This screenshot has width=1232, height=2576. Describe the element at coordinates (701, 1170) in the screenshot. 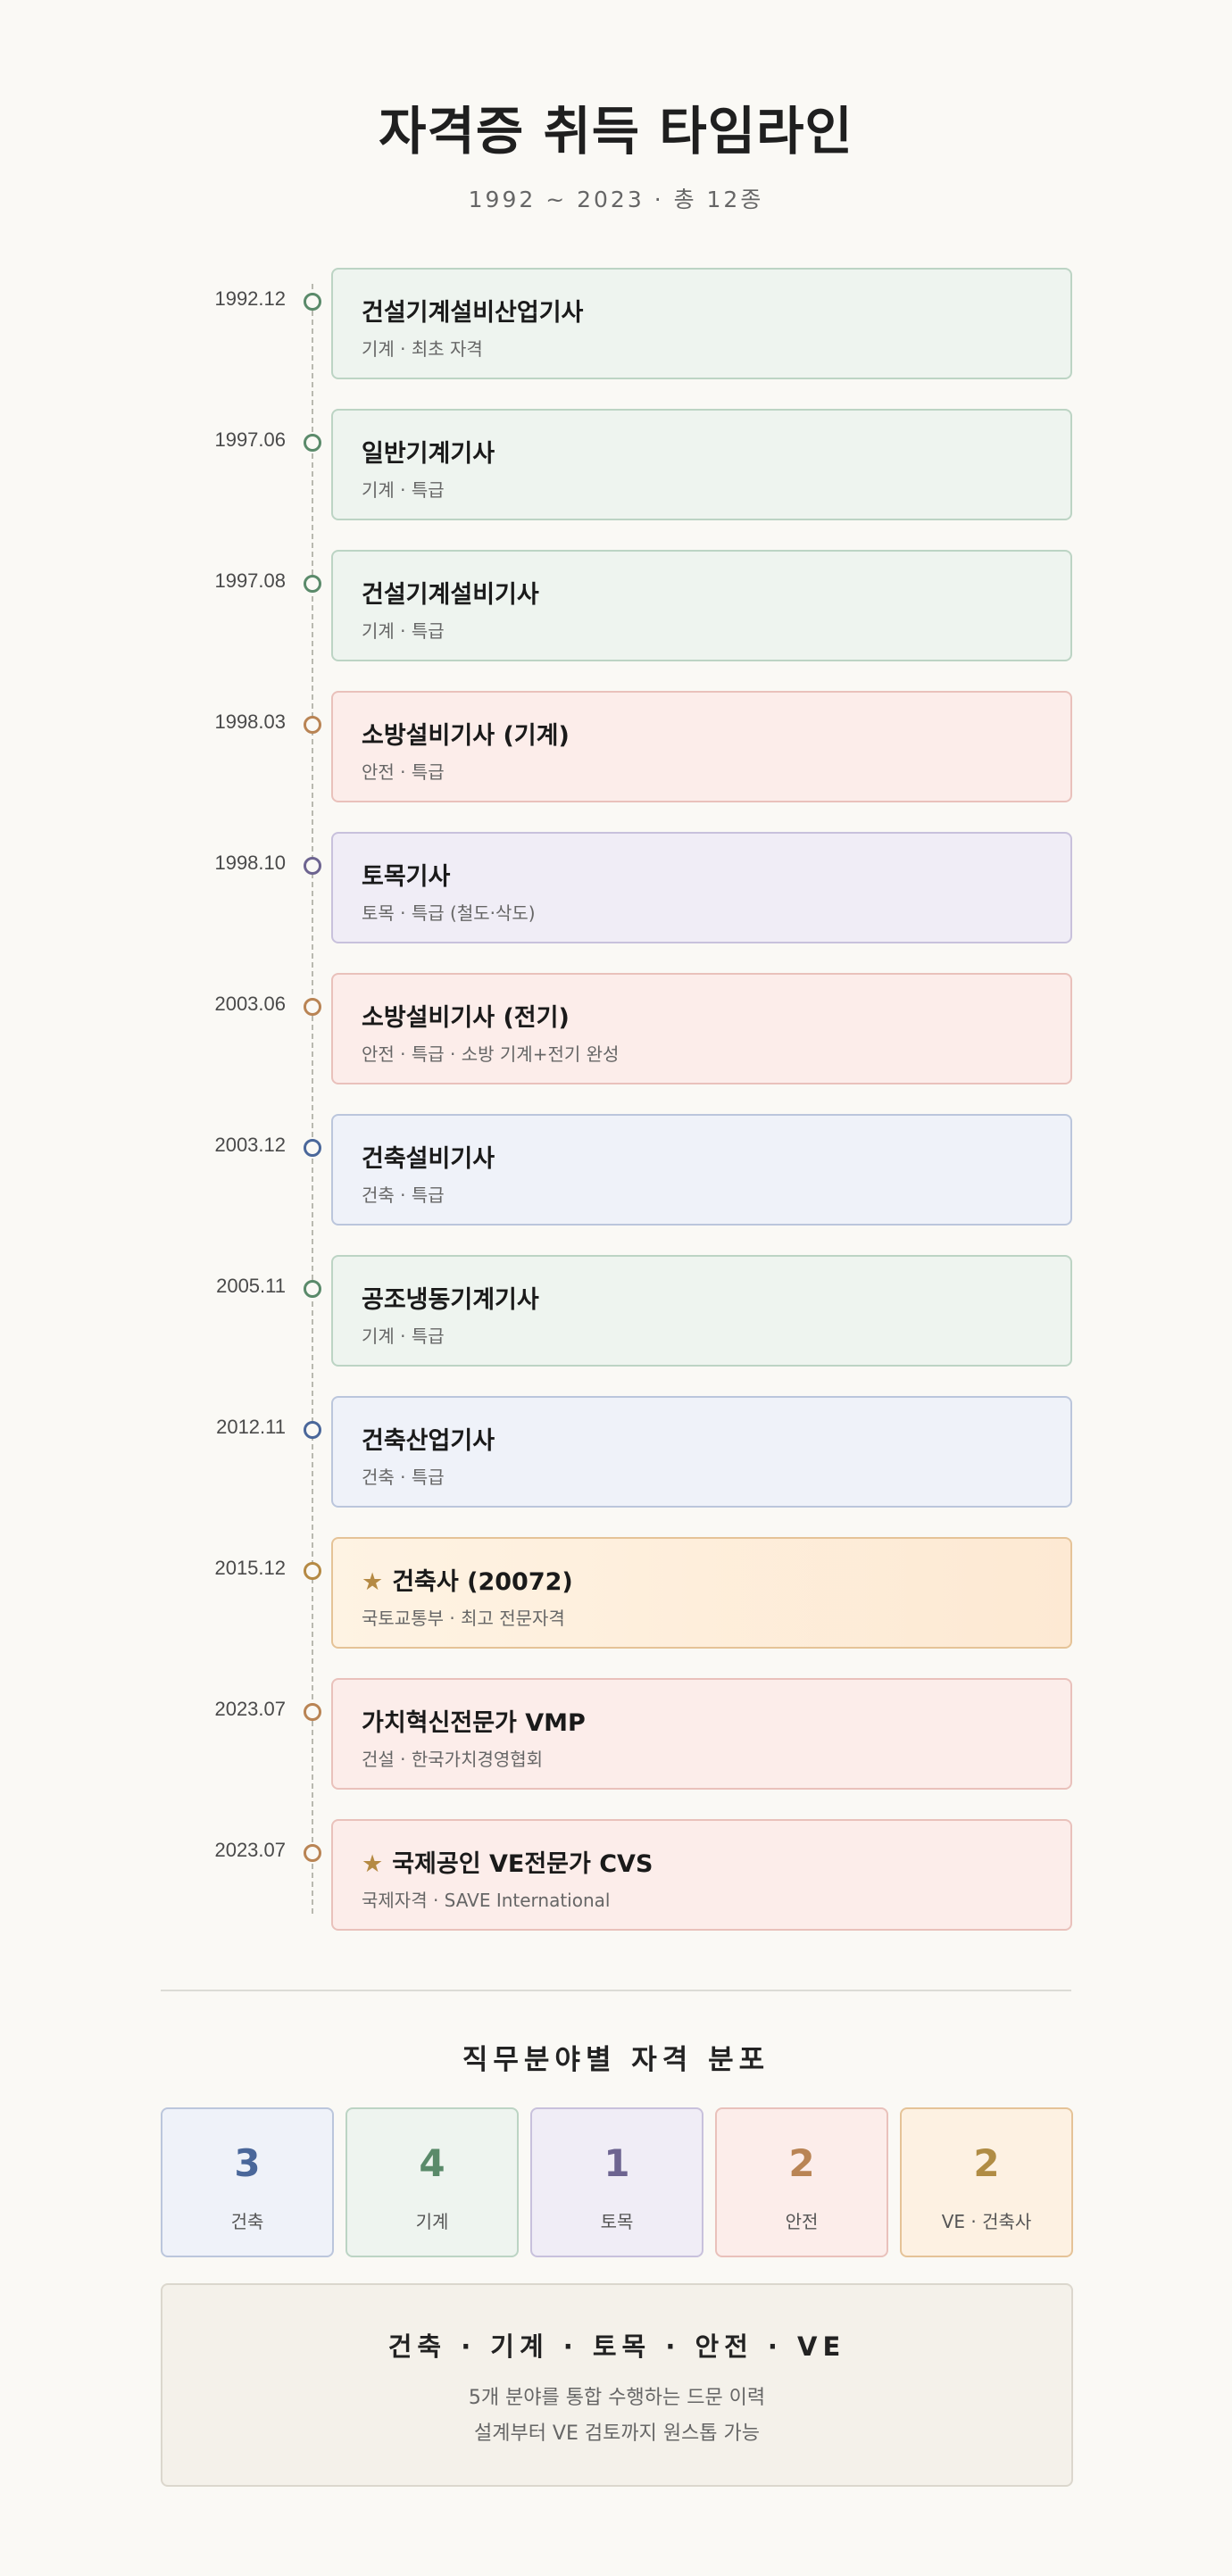

I see `certificate-card: 건축설비기사건축 · 특급` at that location.